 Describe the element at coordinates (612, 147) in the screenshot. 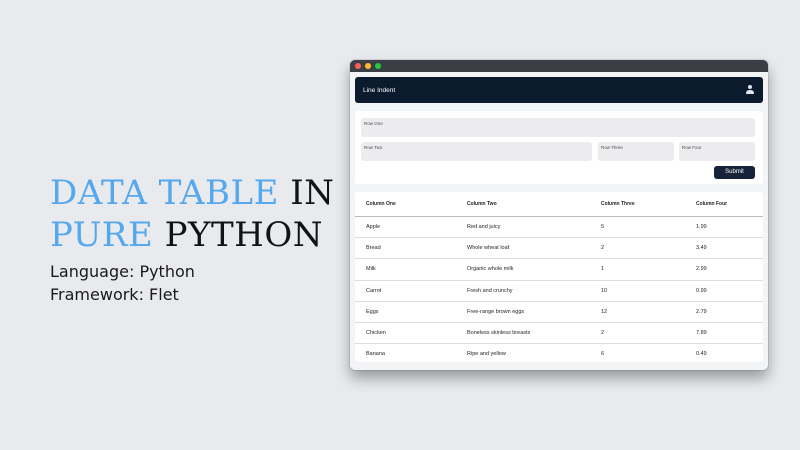

I see `row-three-label: Row Three` at that location.